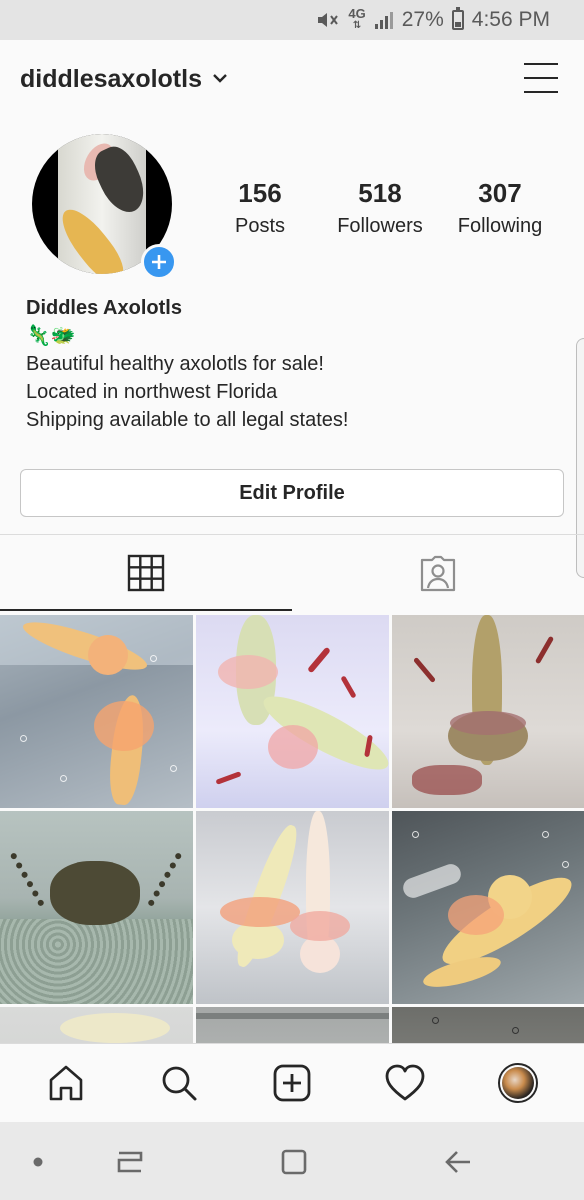  Describe the element at coordinates (380, 193) in the screenshot. I see `stat-value: 518` at that location.